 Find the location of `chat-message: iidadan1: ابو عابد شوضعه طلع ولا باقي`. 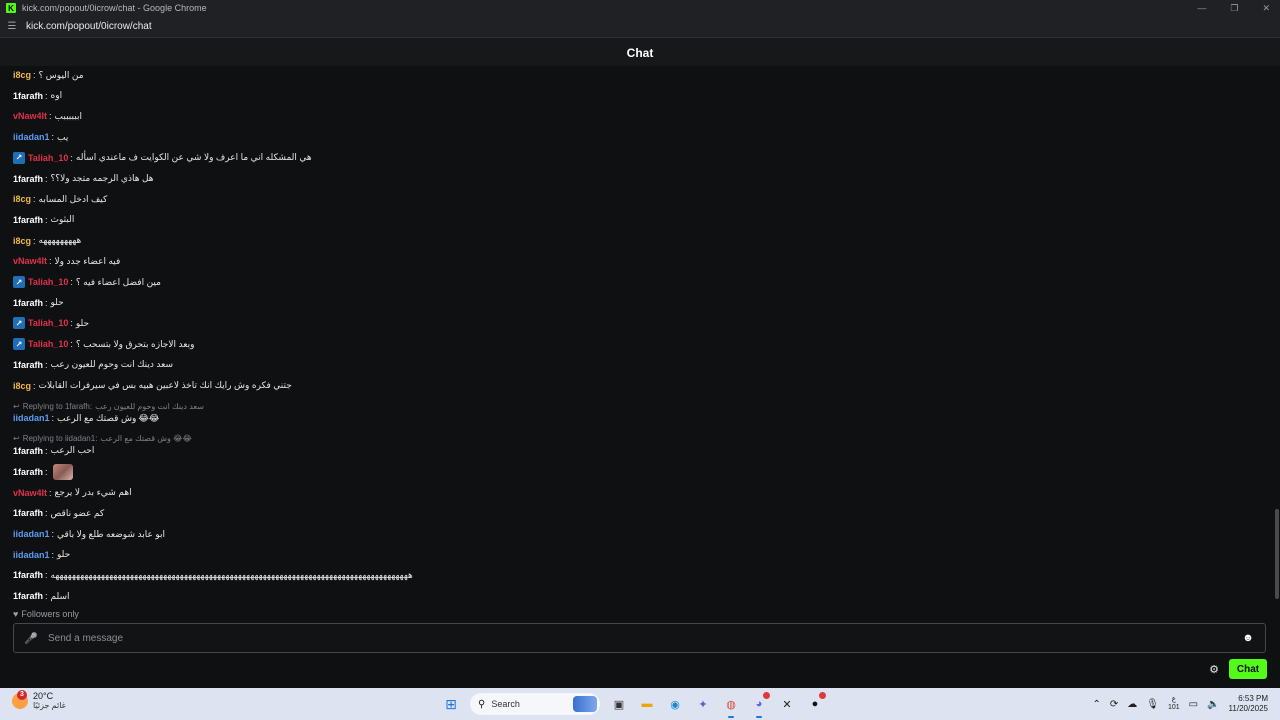

chat-message: iidadan1: ابو عابد شوضعه طلع ولا باقي is located at coordinates (89, 534).